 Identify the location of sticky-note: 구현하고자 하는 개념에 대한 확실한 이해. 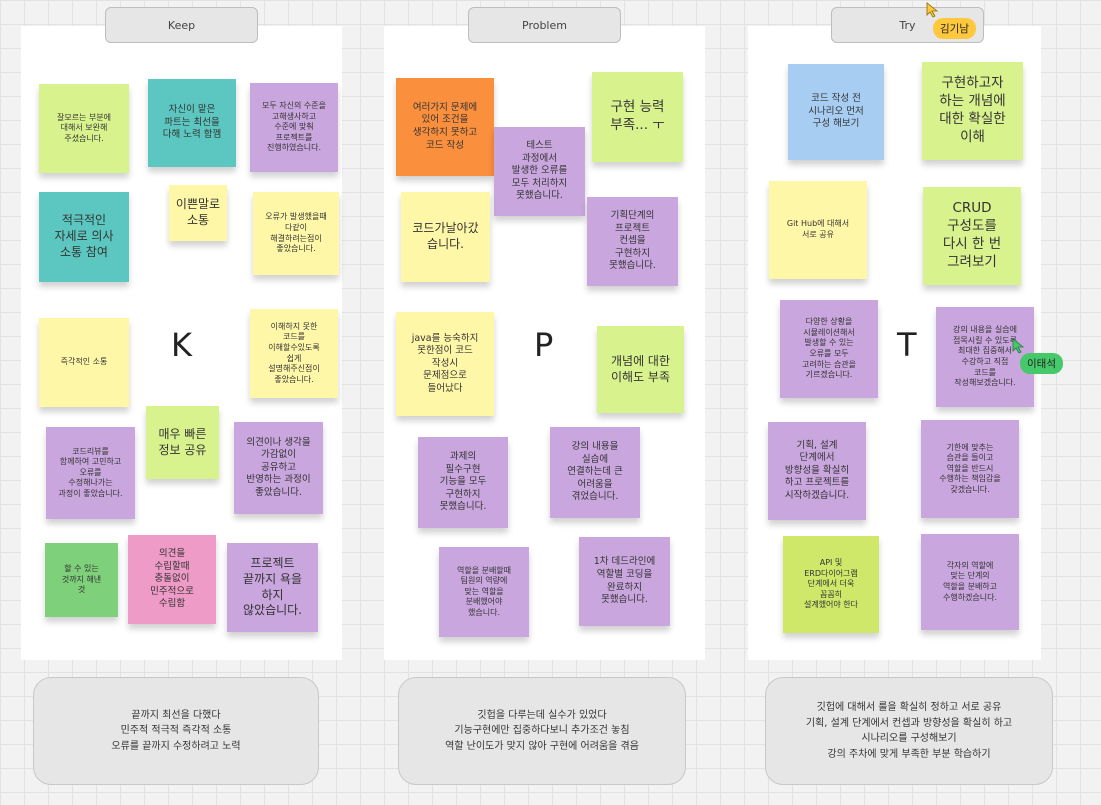
(972, 111).